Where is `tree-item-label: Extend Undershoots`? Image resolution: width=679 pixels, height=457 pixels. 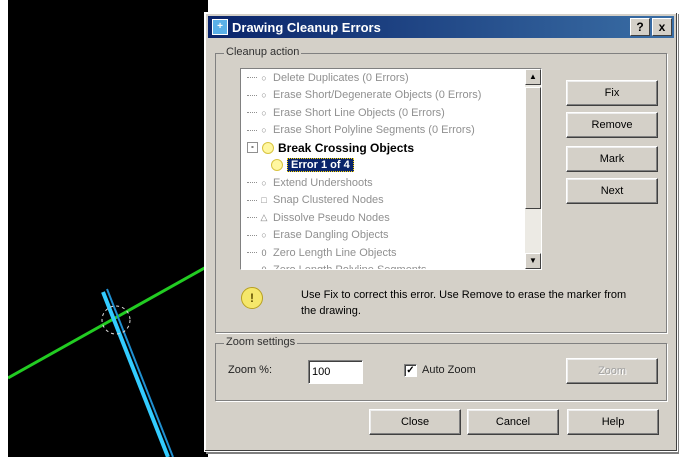 tree-item-label: Extend Undershoots is located at coordinates (323, 182).